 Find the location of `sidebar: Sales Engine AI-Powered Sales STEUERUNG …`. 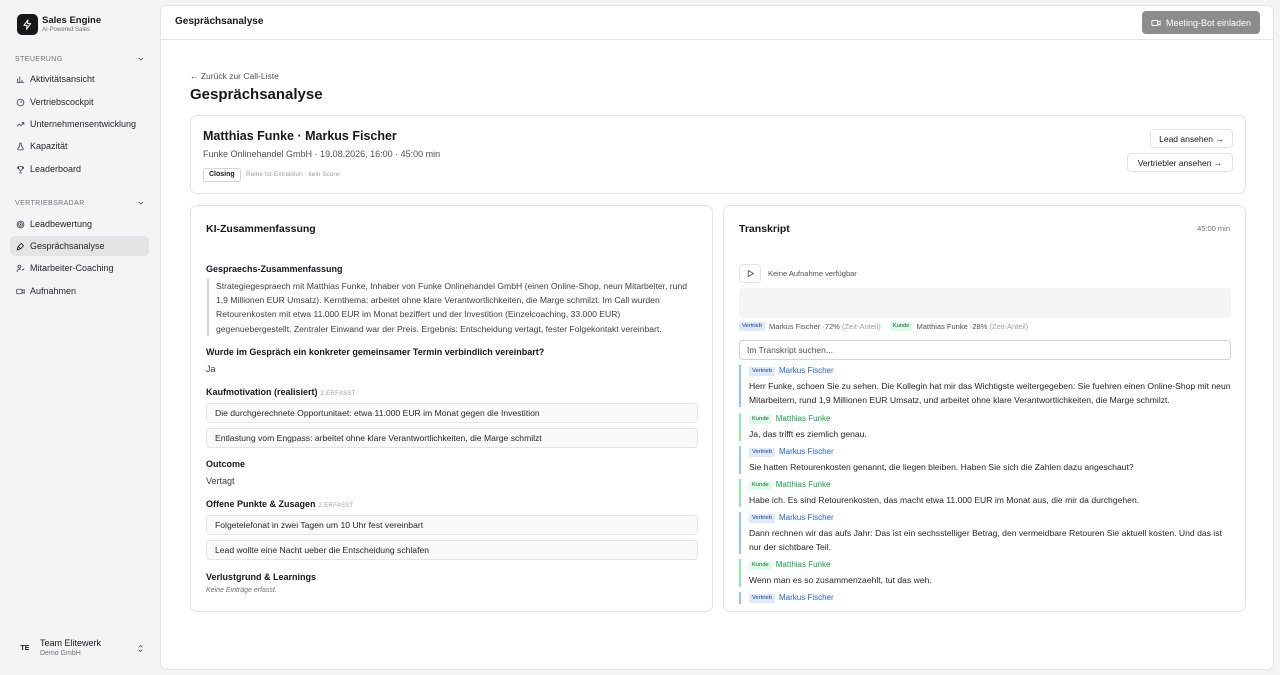

sidebar: Sales Engine AI-Powered Sales STEUERUNG … is located at coordinates (80, 337).